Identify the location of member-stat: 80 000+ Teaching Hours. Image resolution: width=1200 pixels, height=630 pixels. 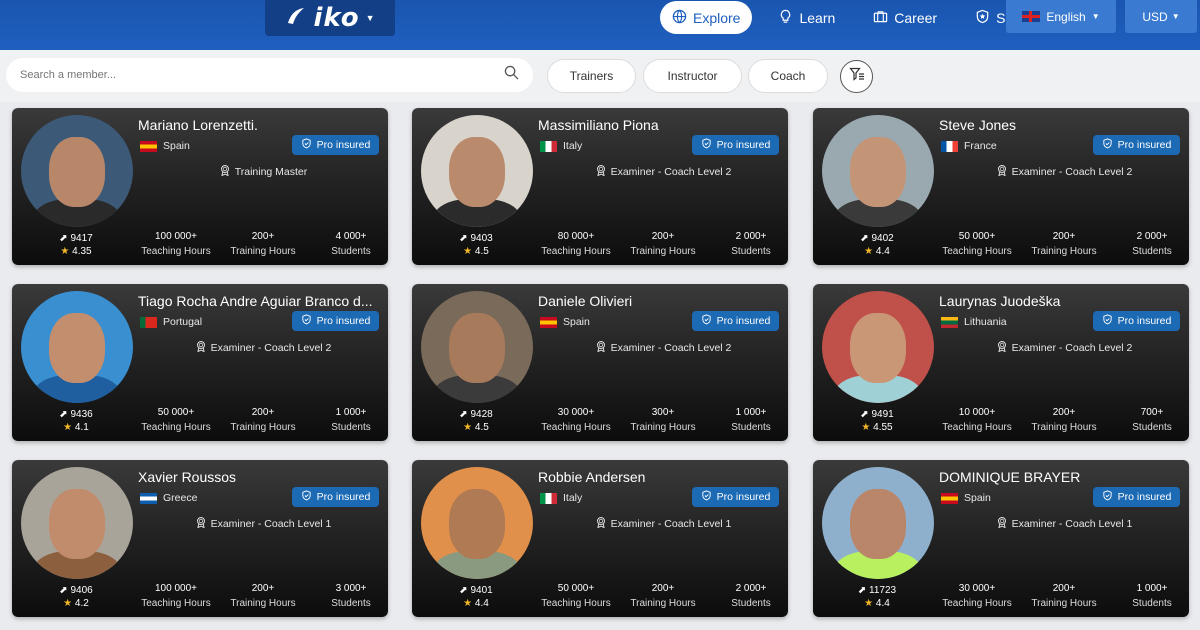
(576, 244).